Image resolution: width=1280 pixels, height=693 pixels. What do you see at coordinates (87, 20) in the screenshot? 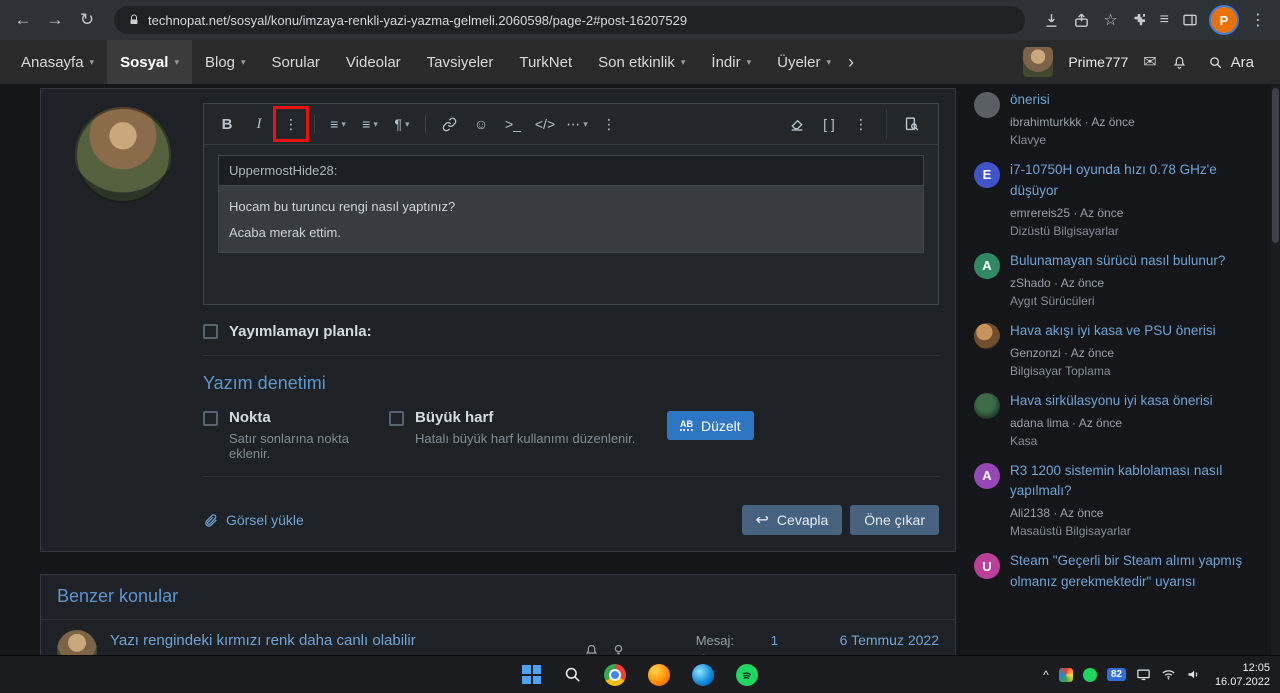
I see `browser-reload-button: ↻` at bounding box center [87, 20].